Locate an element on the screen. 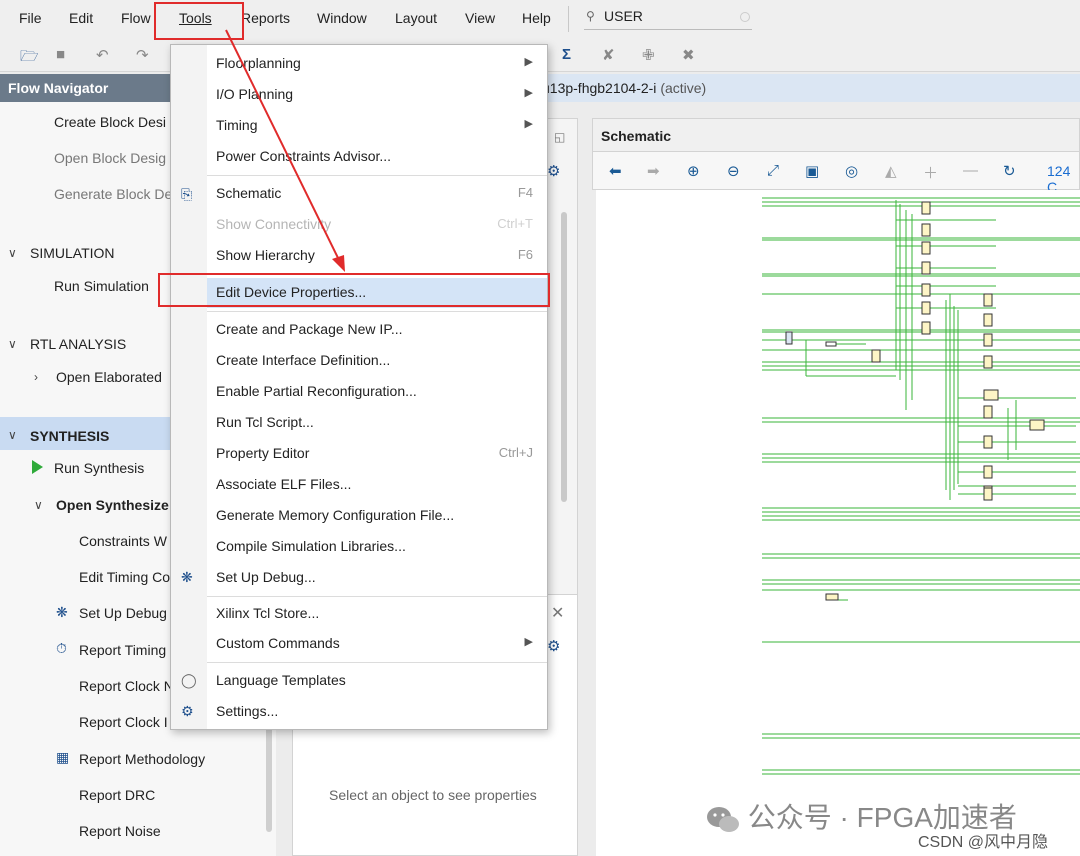 The image size is (1080, 856). csdn-watermark: CSDN @风中月隐 is located at coordinates (983, 842).